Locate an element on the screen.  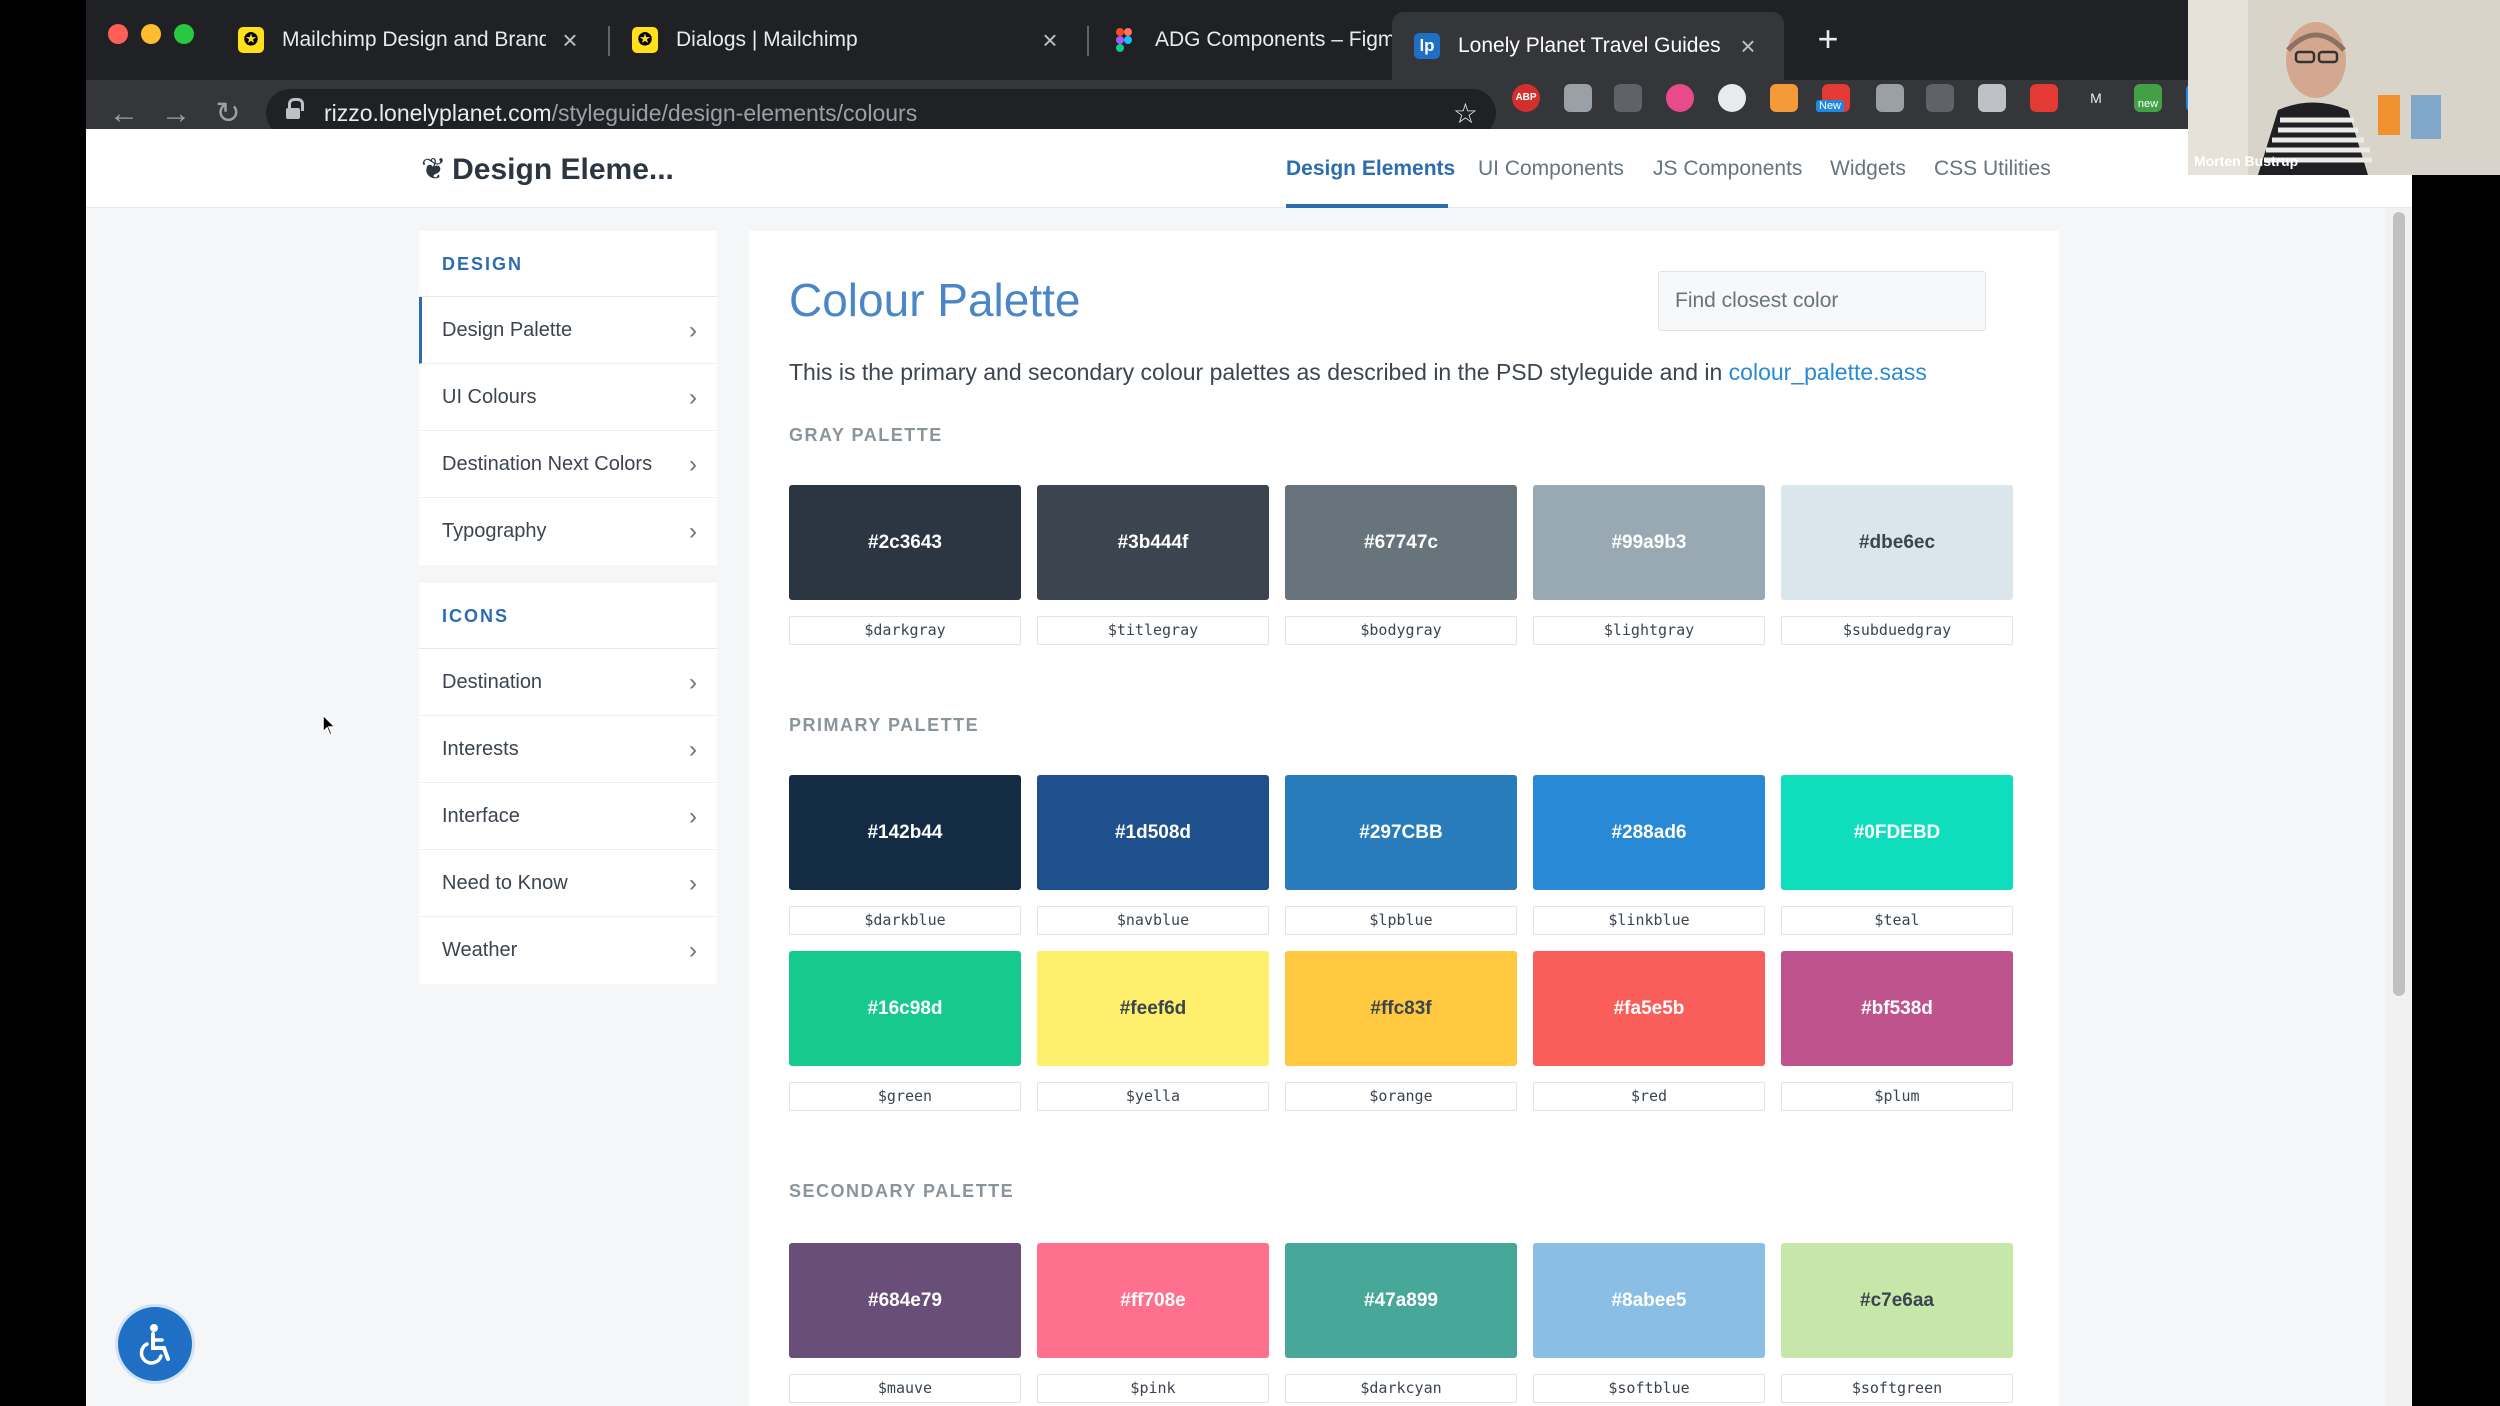
color-swatch: #bf538d is located at coordinates (1897, 1008).